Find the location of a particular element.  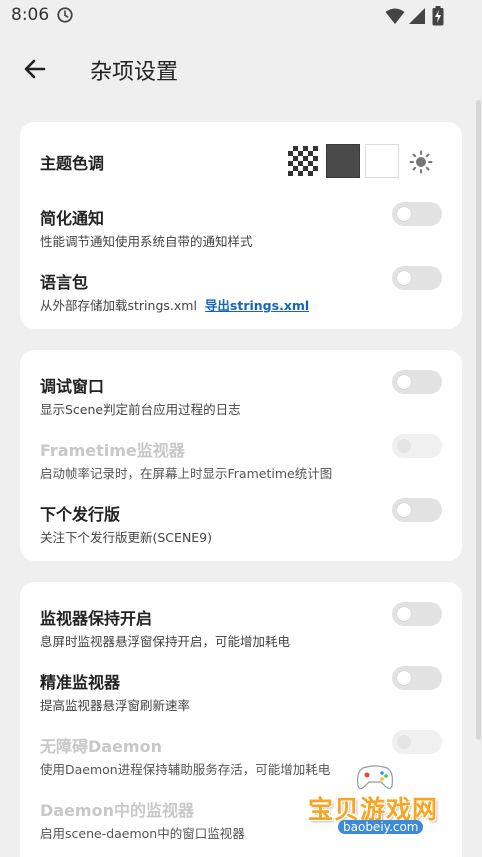

setting-description: 启动帧率记录时，在屏幕上时显示Frametime统计图 is located at coordinates (186, 473).